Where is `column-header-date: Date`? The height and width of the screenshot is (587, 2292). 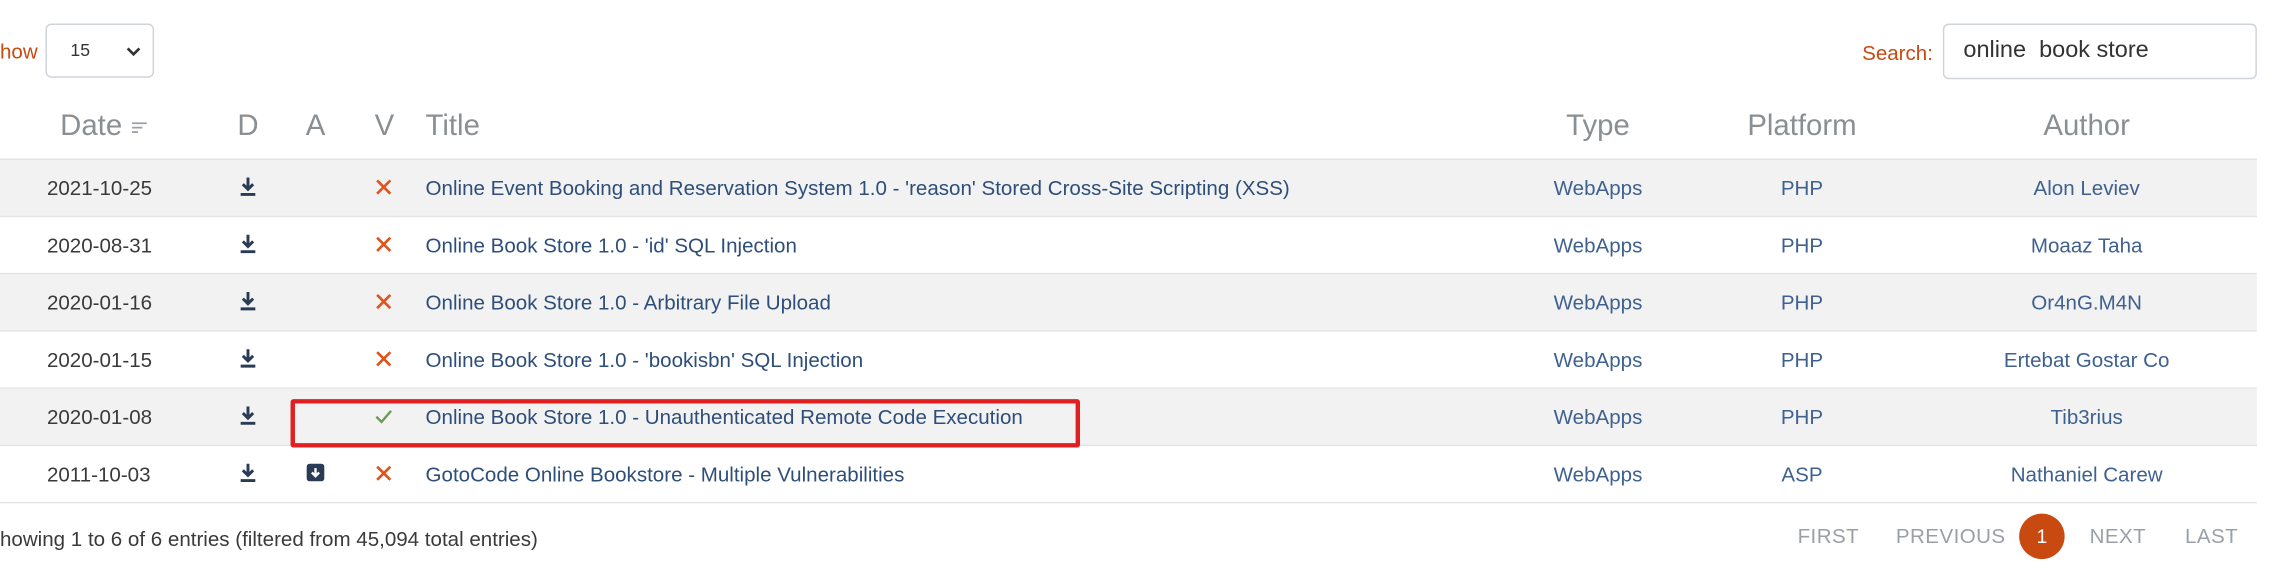 column-header-date: Date is located at coordinates (104, 127).